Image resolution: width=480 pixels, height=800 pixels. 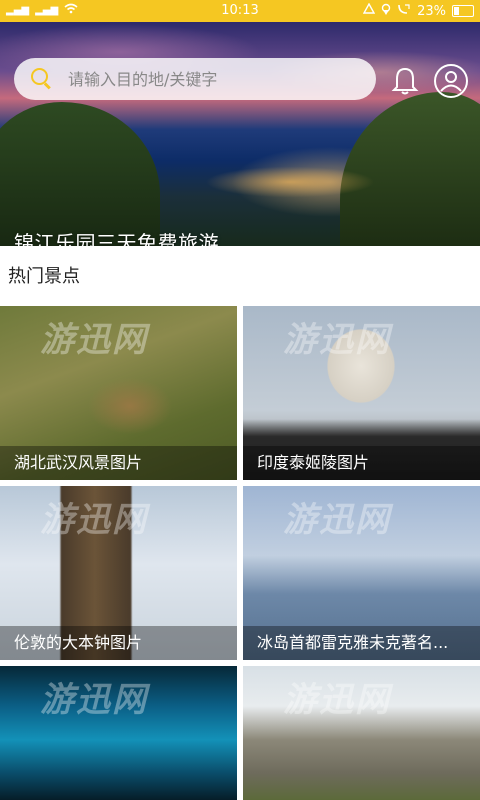 What do you see at coordinates (42, 79) in the screenshot?
I see `search-icon` at bounding box center [42, 79].